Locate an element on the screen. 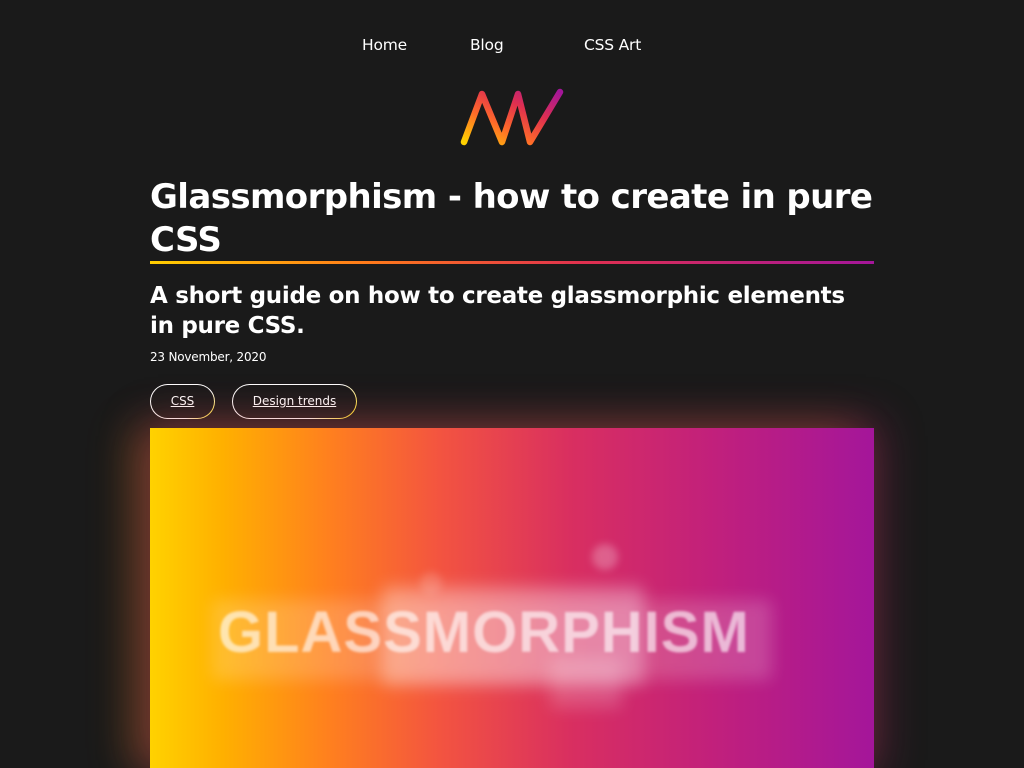  glass-circle is located at coordinates (605, 557).